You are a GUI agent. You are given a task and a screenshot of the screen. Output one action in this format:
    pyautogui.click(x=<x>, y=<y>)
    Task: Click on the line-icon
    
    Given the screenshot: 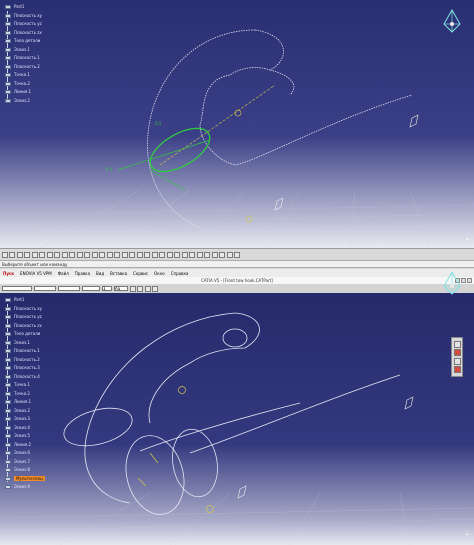 What is the action you would take?
    pyautogui.click(x=162, y=254)
    